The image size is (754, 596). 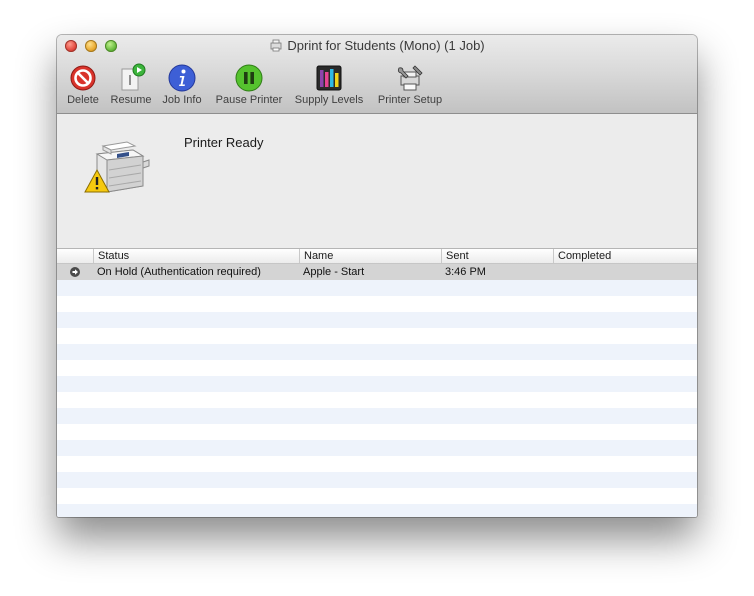 What do you see at coordinates (75, 256) in the screenshot?
I see `column-header-icon` at bounding box center [75, 256].